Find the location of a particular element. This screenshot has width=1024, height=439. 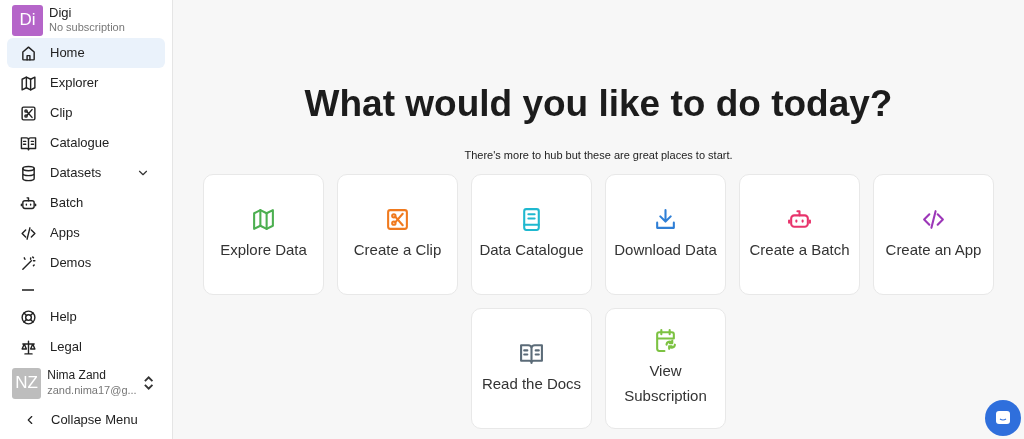

action-card: Explore Data is located at coordinates (263, 234).